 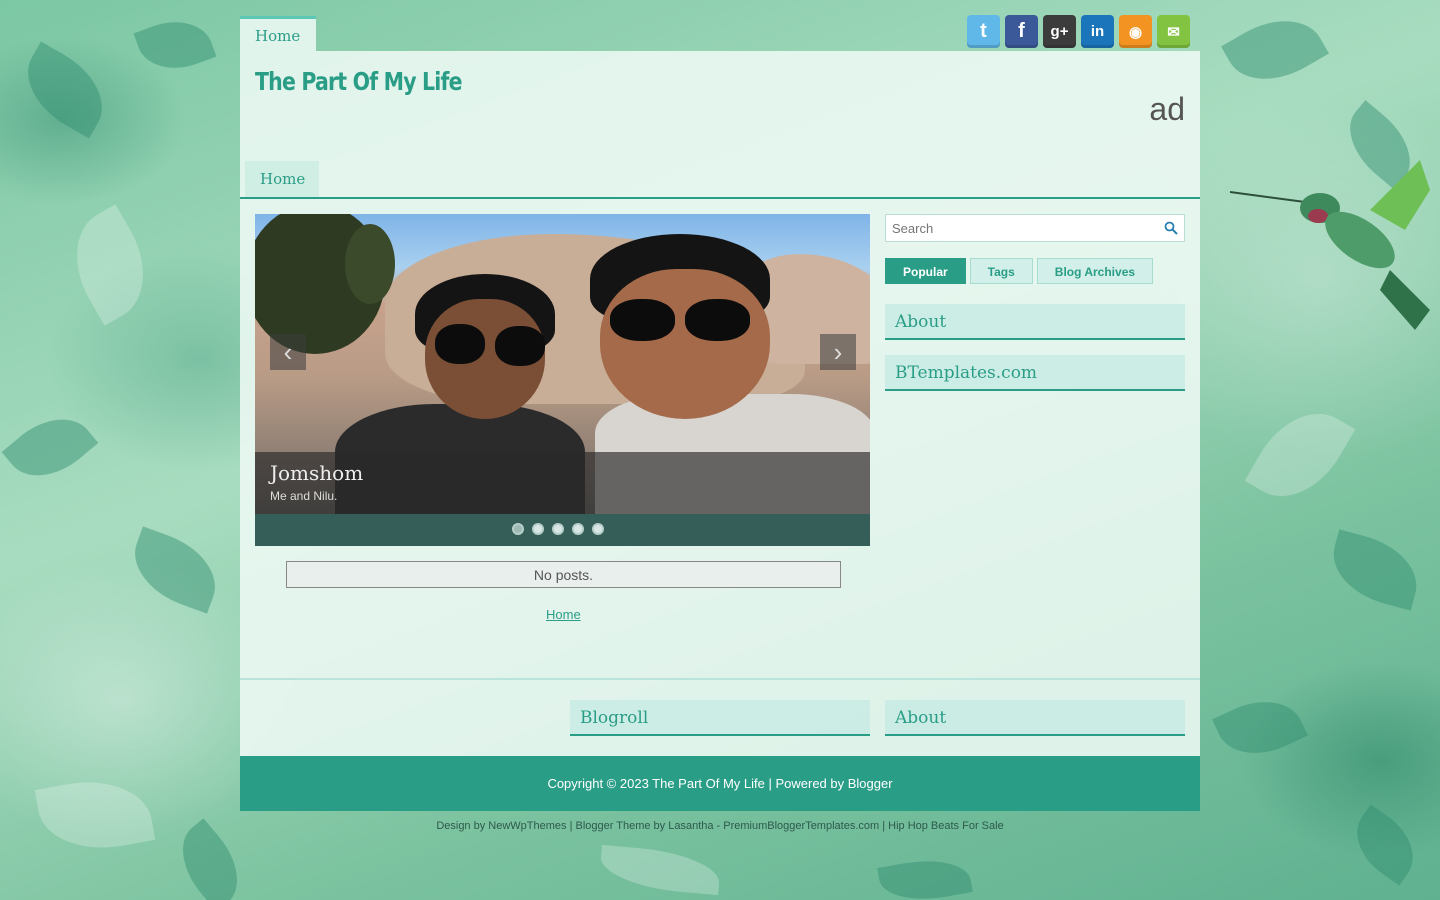 I want to click on home-link: Home, so click(x=563, y=614).